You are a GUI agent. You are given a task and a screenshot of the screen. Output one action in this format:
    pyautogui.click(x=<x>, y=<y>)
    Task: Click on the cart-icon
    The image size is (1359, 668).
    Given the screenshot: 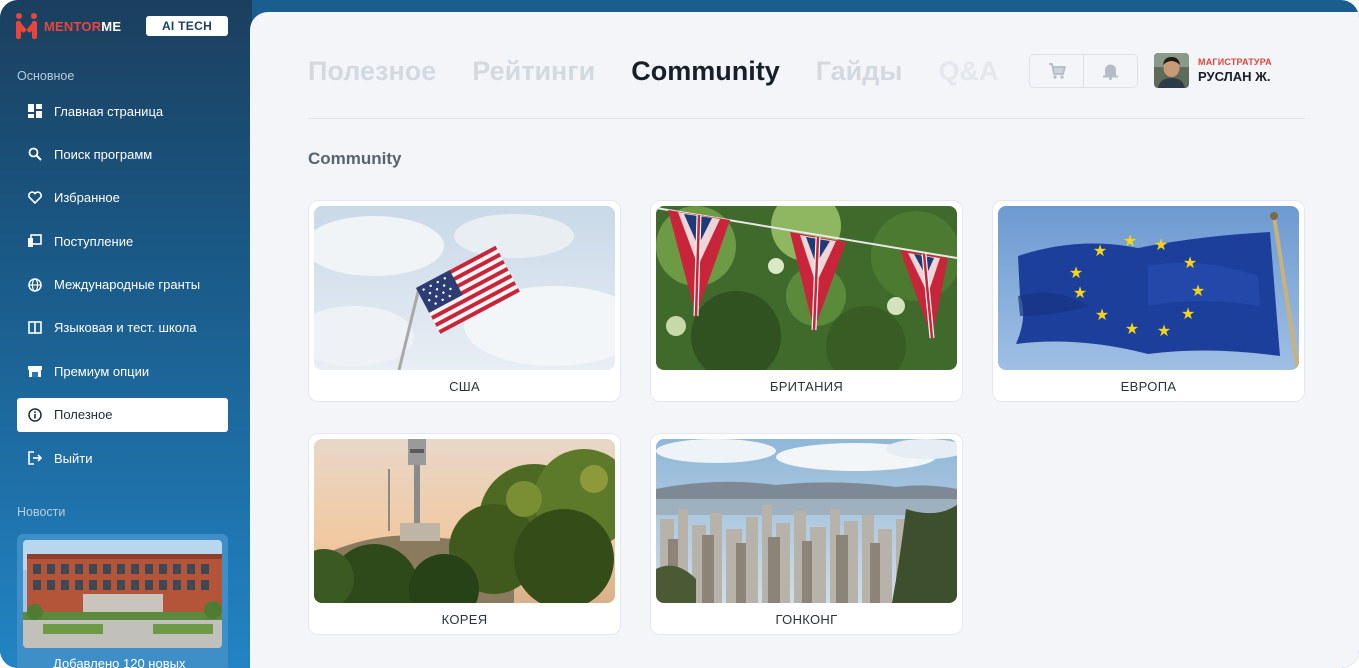 What is the action you would take?
    pyautogui.click(x=1057, y=71)
    